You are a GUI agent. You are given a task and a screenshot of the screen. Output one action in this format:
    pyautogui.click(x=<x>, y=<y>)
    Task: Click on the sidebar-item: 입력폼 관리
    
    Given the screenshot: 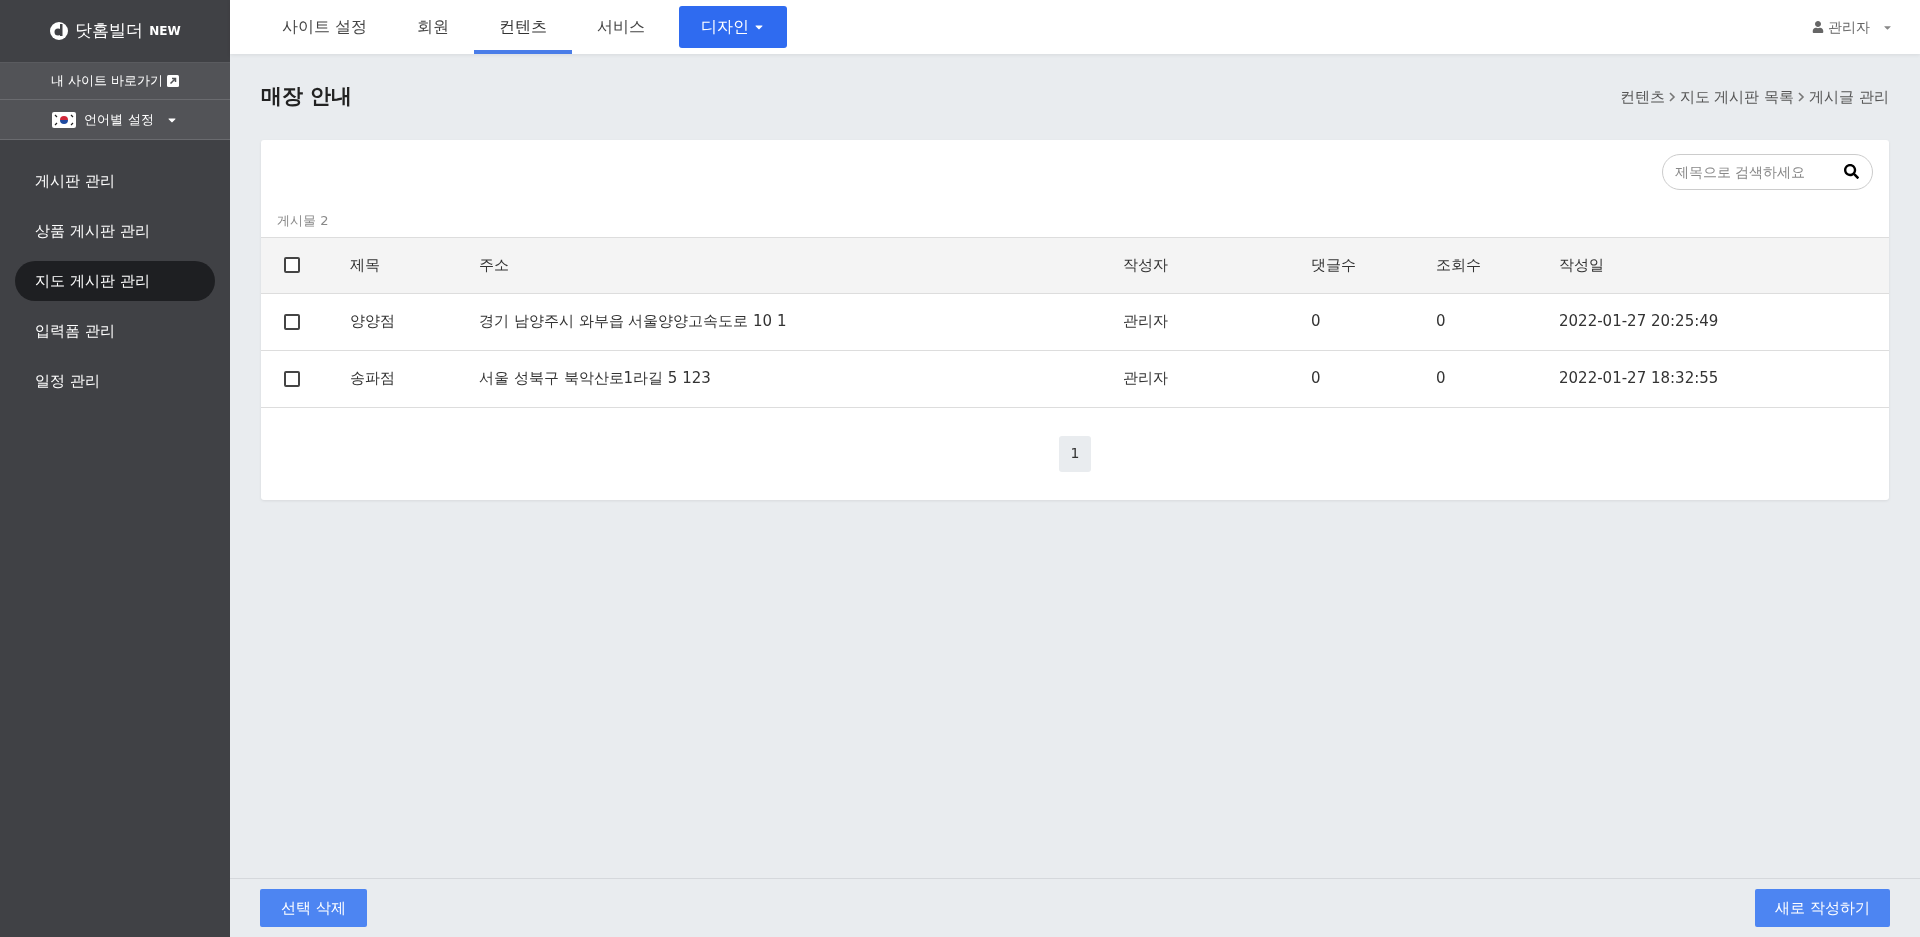 What is the action you would take?
    pyautogui.click(x=115, y=331)
    